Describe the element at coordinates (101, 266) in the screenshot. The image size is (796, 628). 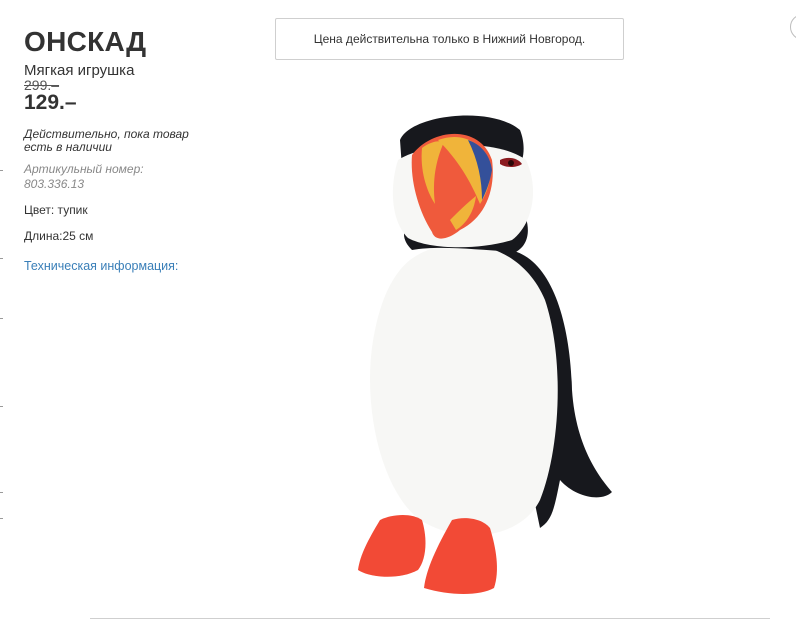
I see `technical-info-link: Техническая информация:` at that location.